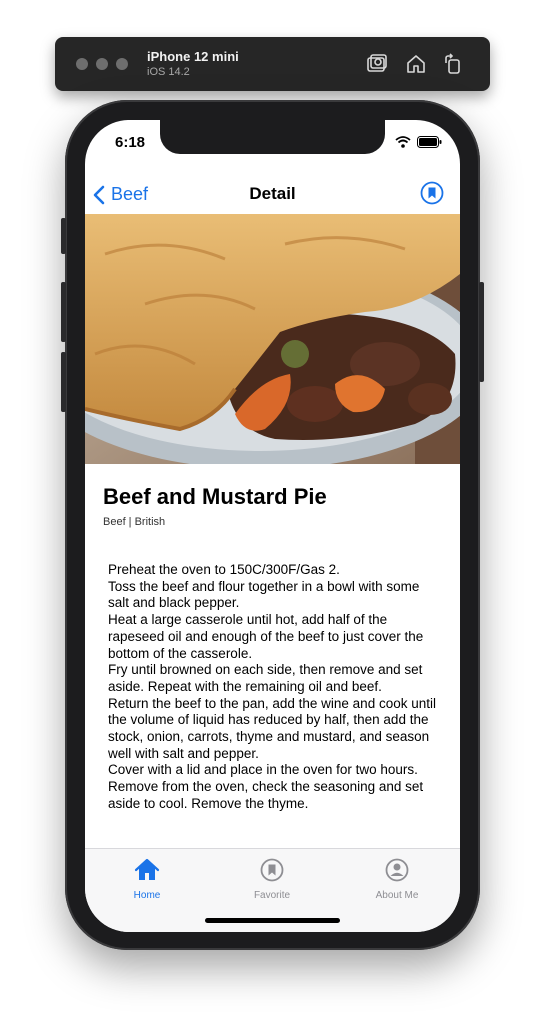 The image size is (545, 1026). What do you see at coordinates (377, 64) in the screenshot?
I see `screenshot-icon` at bounding box center [377, 64].